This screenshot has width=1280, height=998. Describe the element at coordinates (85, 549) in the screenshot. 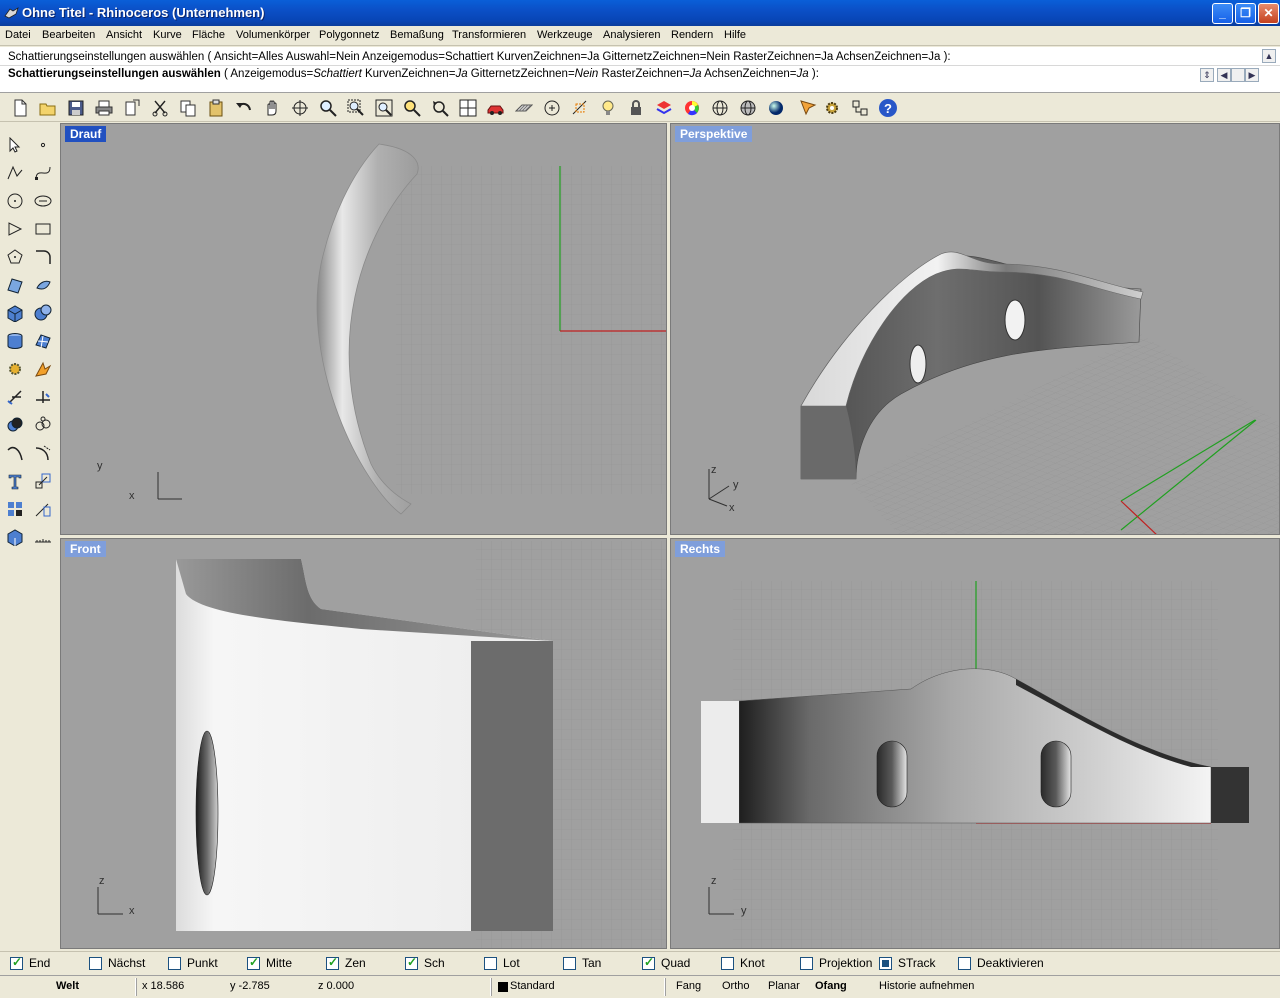

I see `viewport-front-label: Front` at that location.